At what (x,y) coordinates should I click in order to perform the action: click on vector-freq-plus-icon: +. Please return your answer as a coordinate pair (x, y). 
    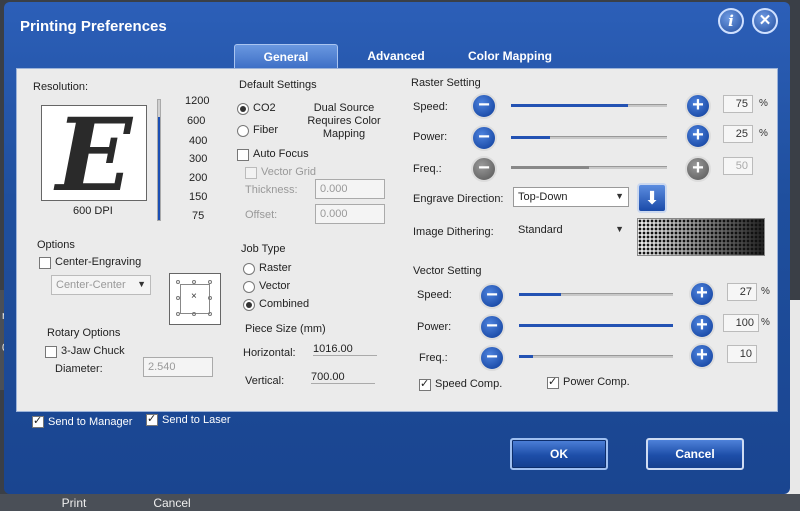
    Looking at the image, I should click on (702, 356).